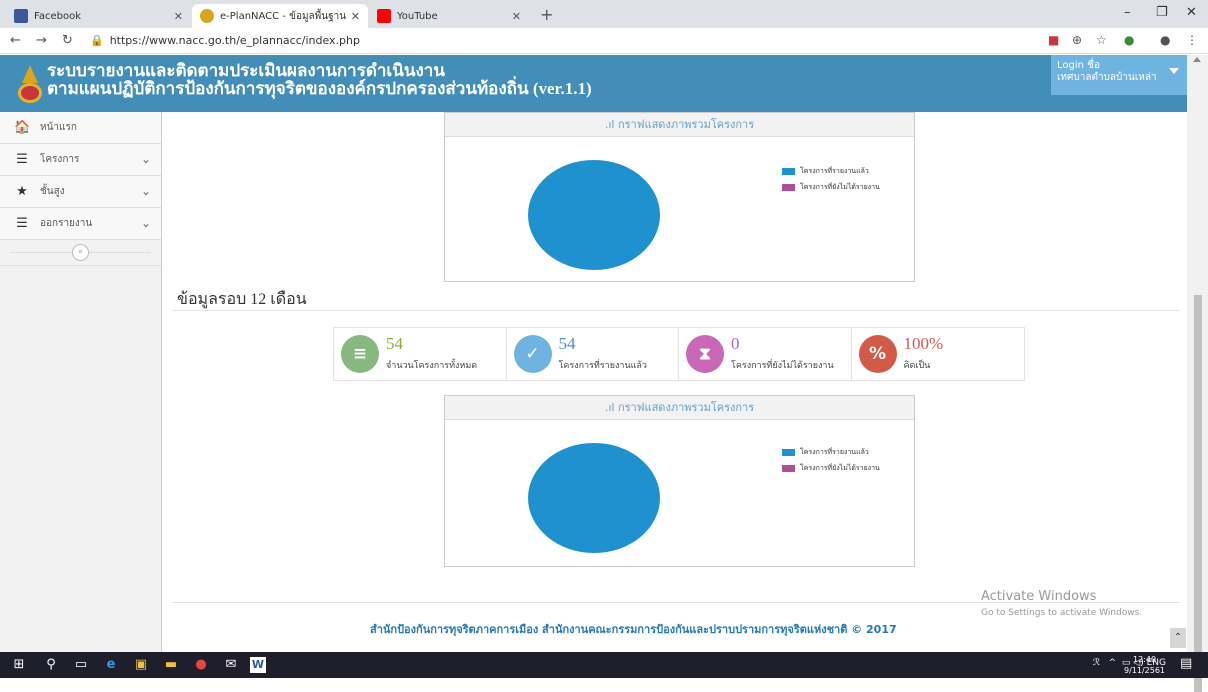 Image resolution: width=1208 pixels, height=692 pixels. Describe the element at coordinates (1198, 493) in the screenshot. I see `scroll-thumb` at that location.